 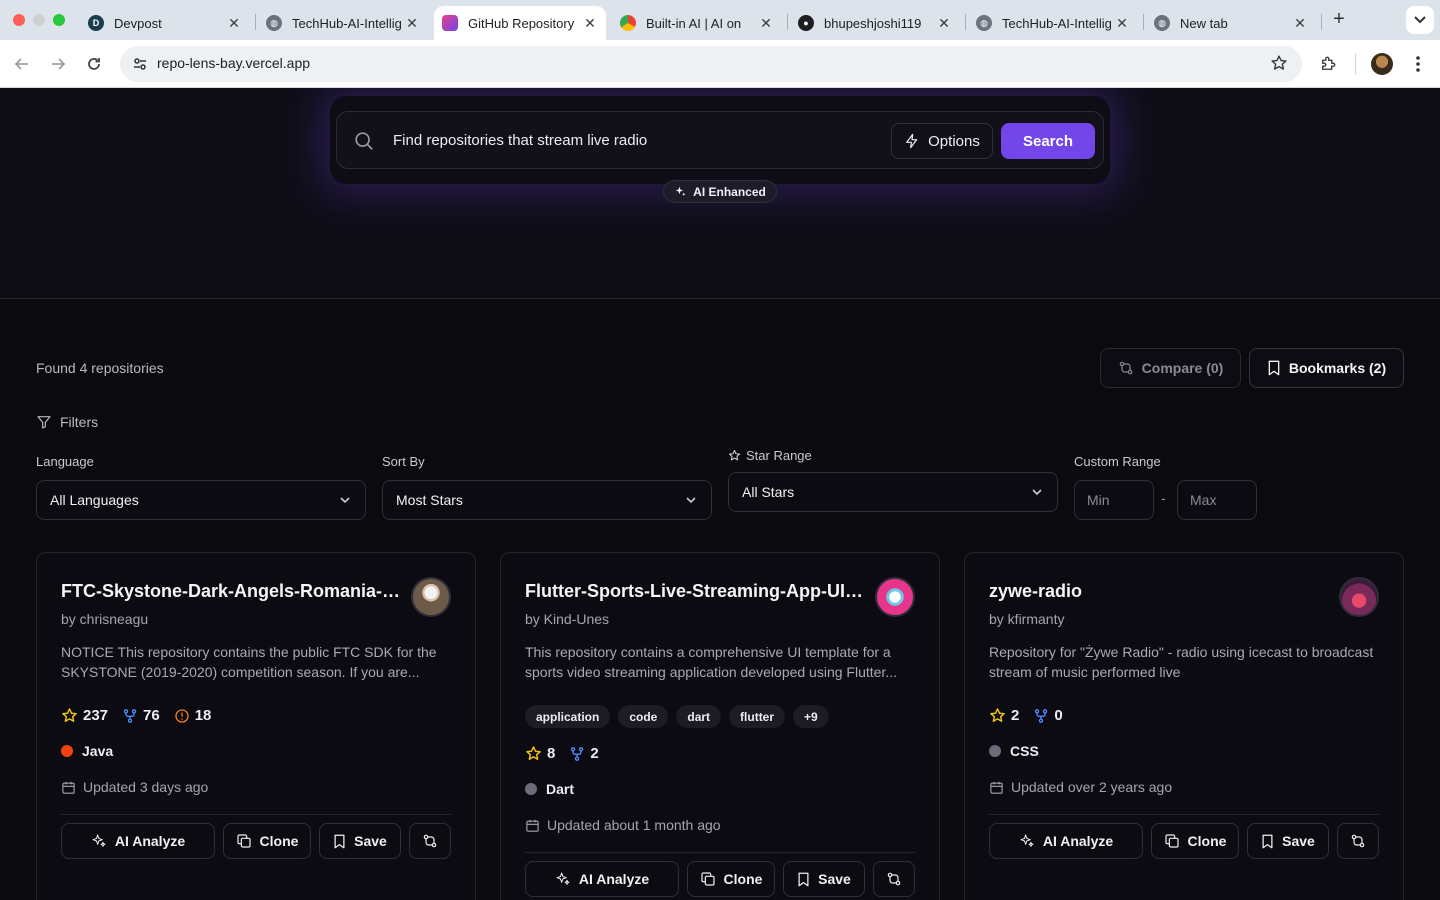 What do you see at coordinates (58, 64) in the screenshot?
I see `forward-button` at bounding box center [58, 64].